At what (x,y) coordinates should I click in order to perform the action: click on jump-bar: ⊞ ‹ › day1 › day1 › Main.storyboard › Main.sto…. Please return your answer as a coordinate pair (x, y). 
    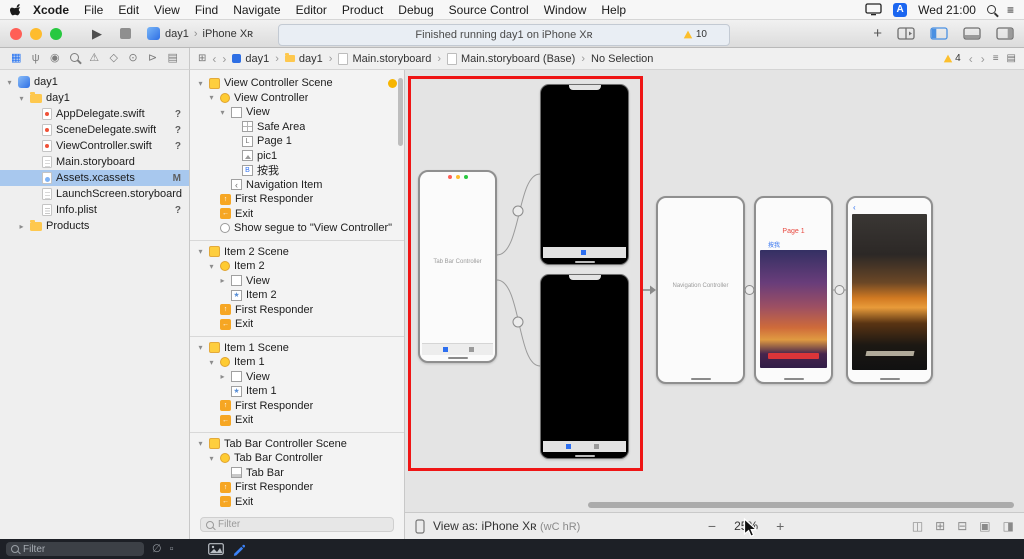
    Looking at the image, I should click on (607, 59).